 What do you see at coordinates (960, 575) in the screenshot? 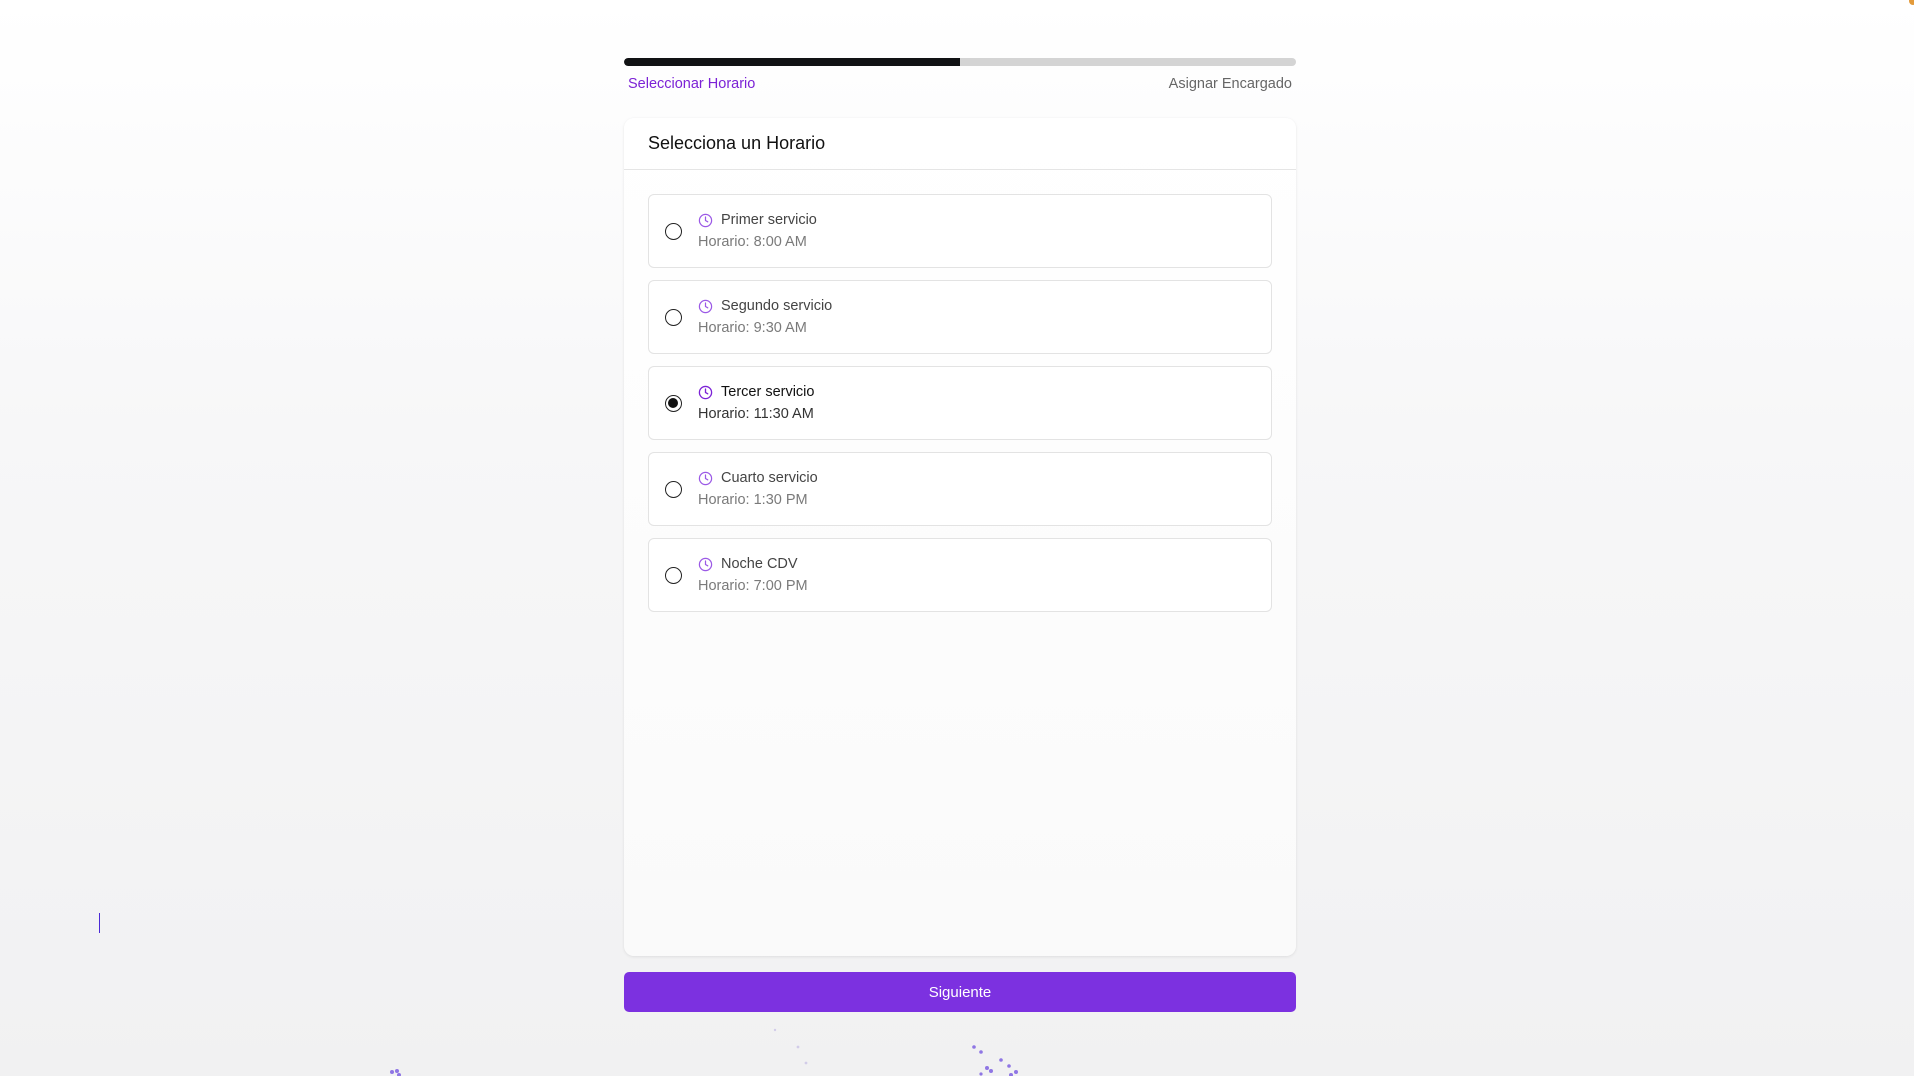
I see `schedule-option-5: Noche CDV Horario: 7:00 PM` at bounding box center [960, 575].